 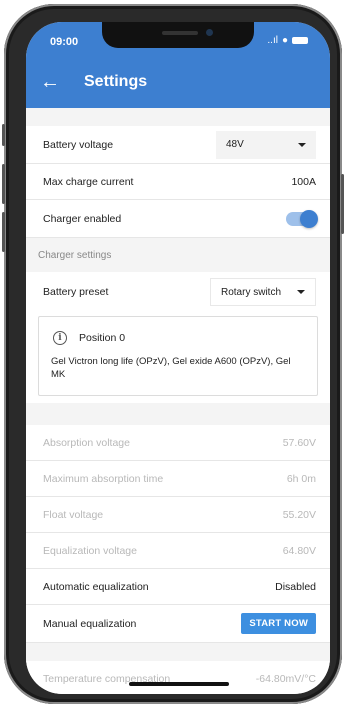 I want to click on page-title: Settings, so click(x=116, y=81).